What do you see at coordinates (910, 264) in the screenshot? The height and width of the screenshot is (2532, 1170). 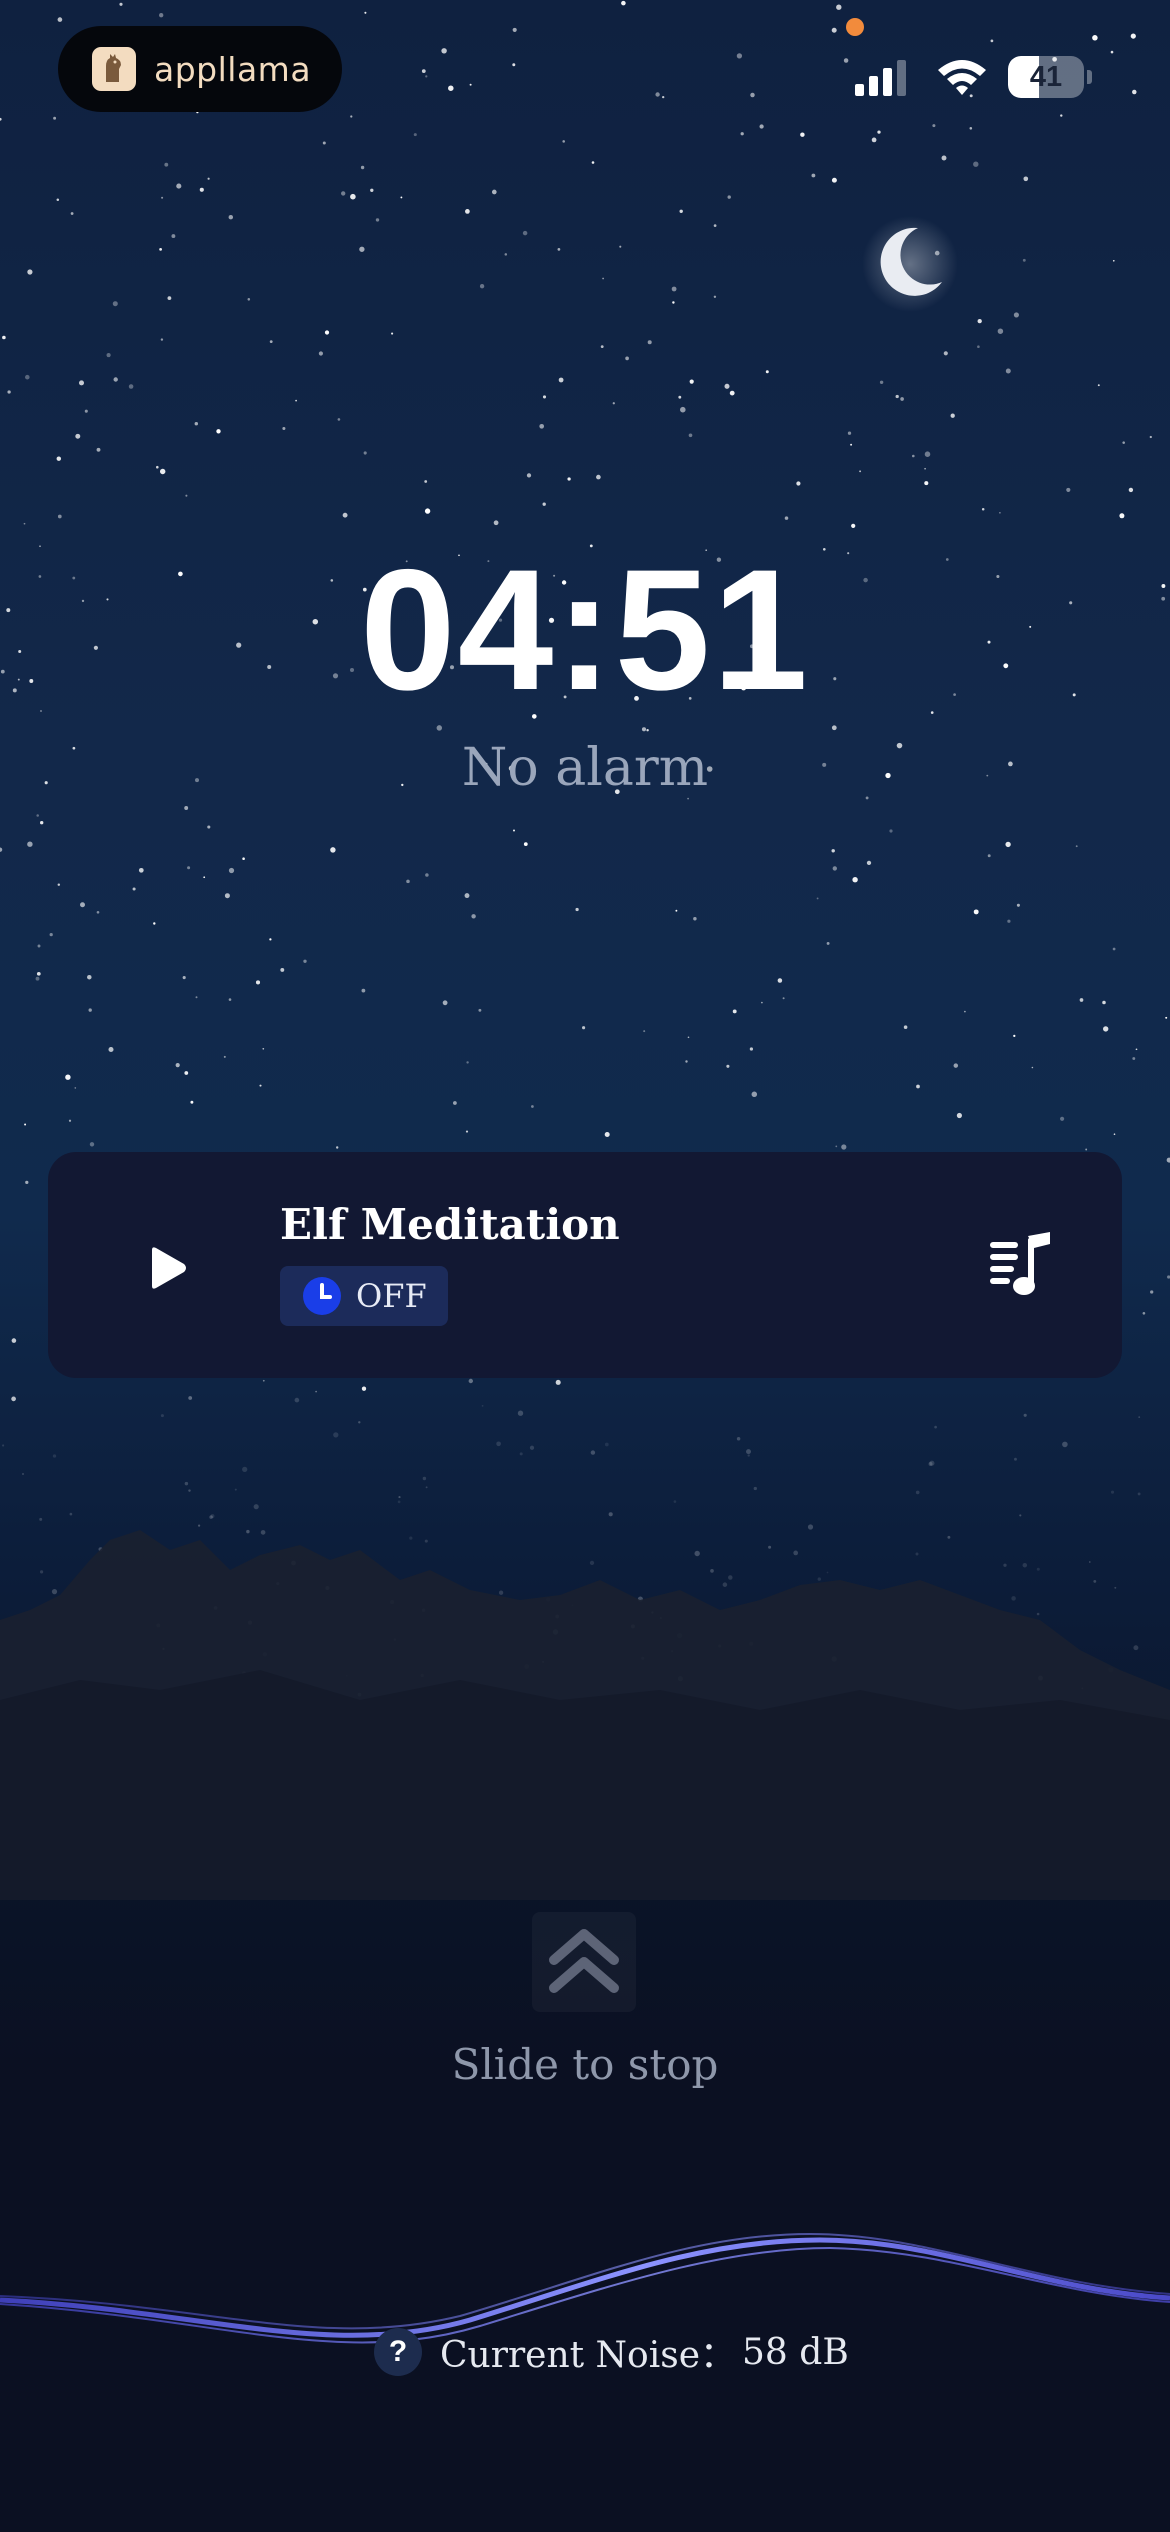 I see `moon-icon` at bounding box center [910, 264].